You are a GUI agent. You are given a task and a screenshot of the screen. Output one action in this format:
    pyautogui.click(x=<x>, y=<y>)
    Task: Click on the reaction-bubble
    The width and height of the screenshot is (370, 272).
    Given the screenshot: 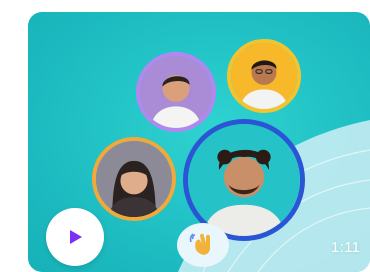 What is the action you would take?
    pyautogui.click(x=203, y=245)
    